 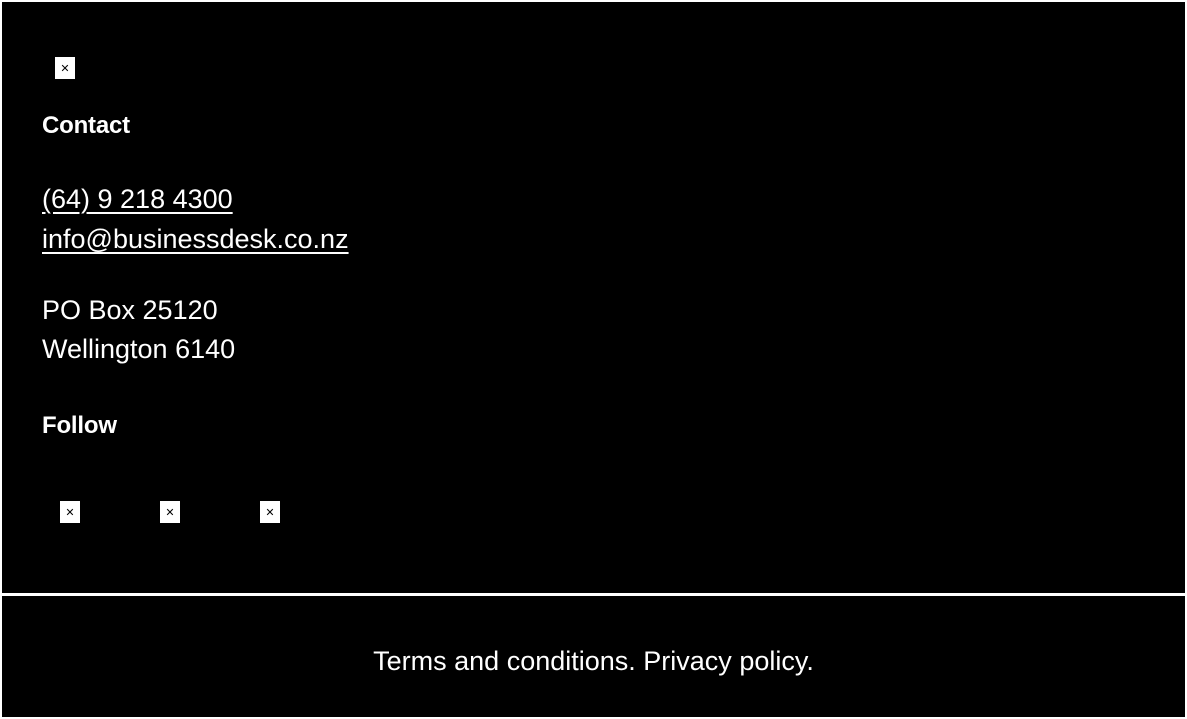 What do you see at coordinates (504, 661) in the screenshot?
I see `terms-link: Terms and conditions.` at bounding box center [504, 661].